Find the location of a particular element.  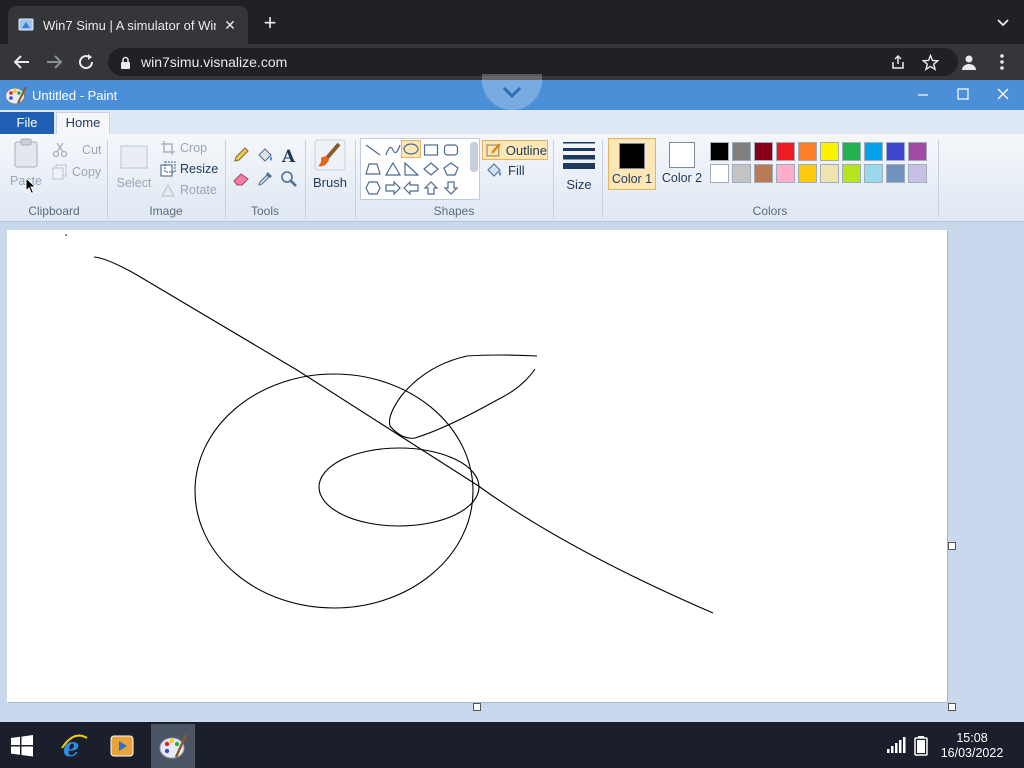

close-button is located at coordinates (1003, 94).